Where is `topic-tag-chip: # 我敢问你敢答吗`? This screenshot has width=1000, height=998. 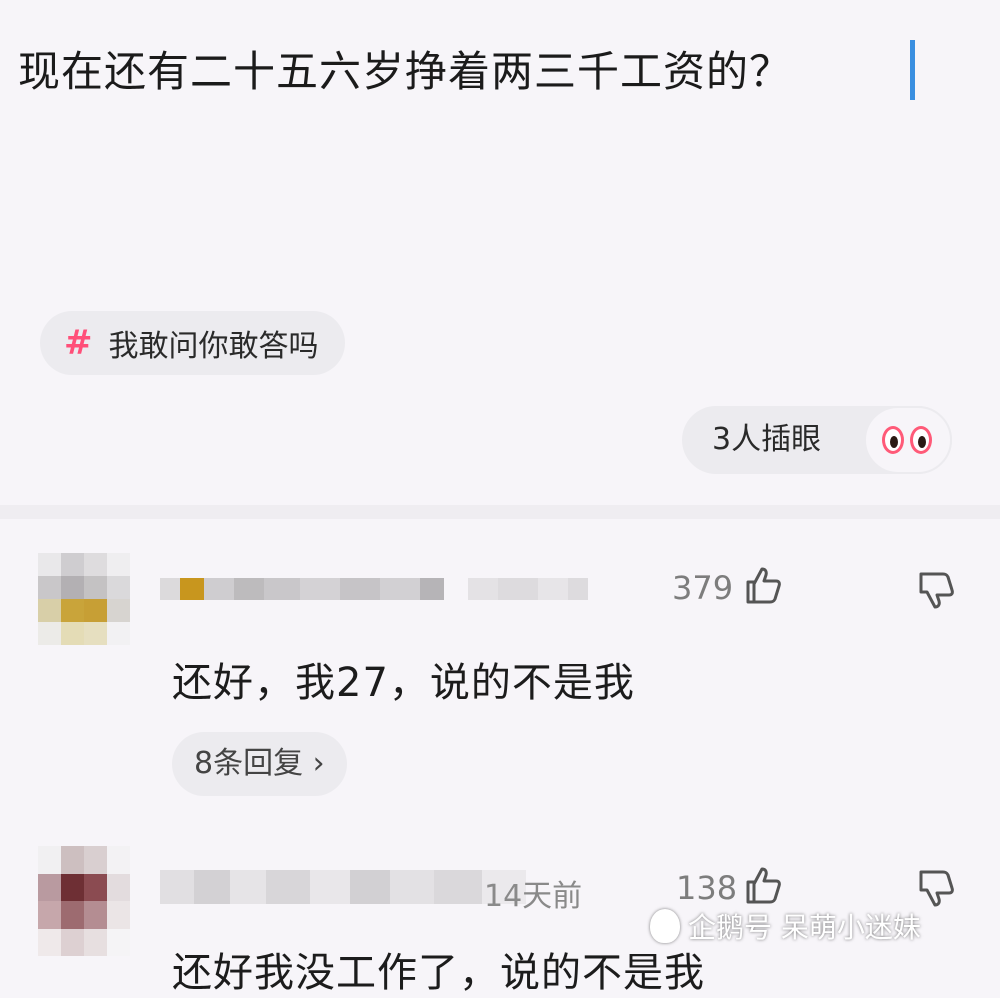
topic-tag-chip: # 我敢问你敢答吗 is located at coordinates (192, 343).